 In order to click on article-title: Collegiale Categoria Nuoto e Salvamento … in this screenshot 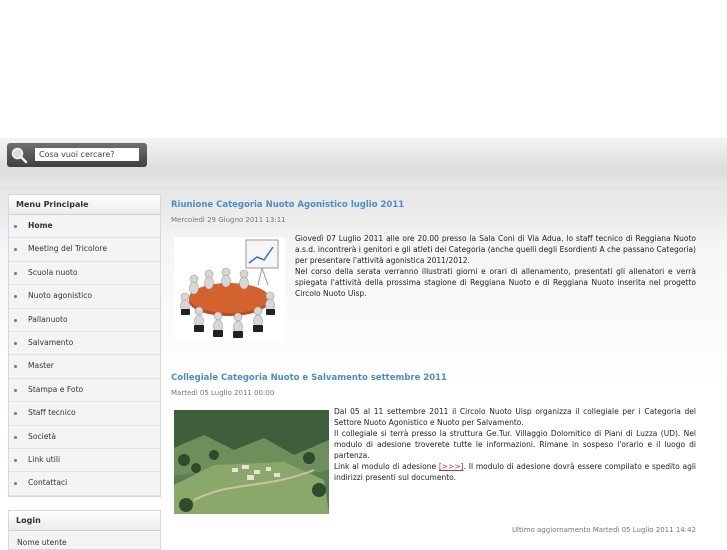, I will do `click(309, 378)`.